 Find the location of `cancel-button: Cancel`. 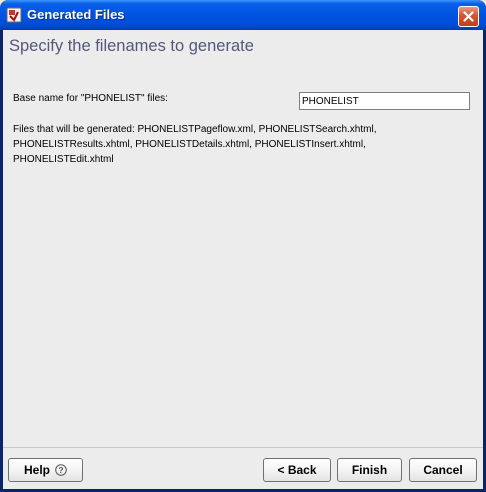

cancel-button: Cancel is located at coordinates (443, 470).